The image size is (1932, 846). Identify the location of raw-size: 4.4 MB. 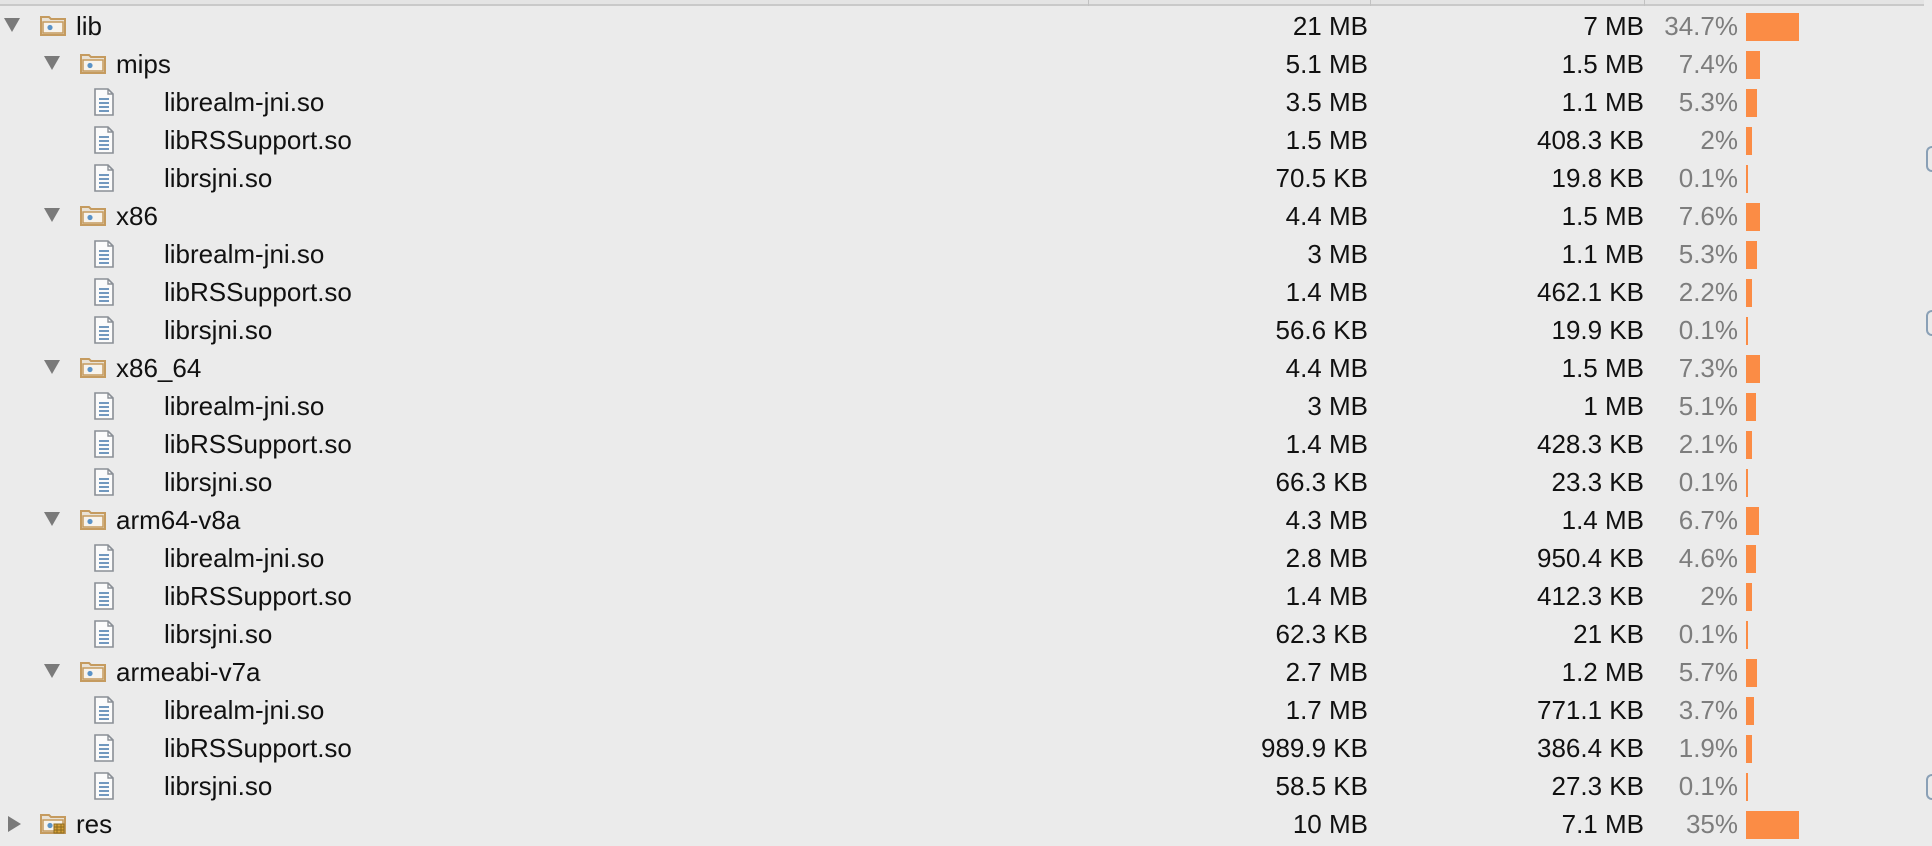
(1326, 216).